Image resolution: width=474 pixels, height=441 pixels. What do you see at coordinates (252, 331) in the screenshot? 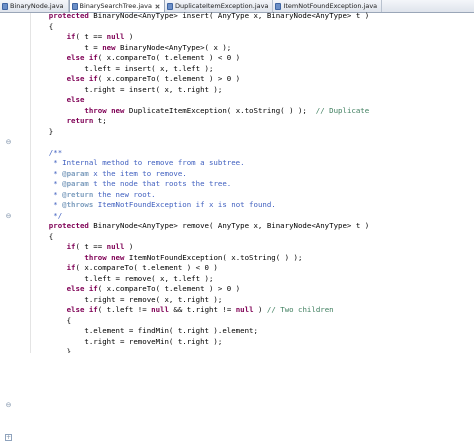
I see `code-line: t.element = findMin( t.right ).element;` at bounding box center [252, 331].